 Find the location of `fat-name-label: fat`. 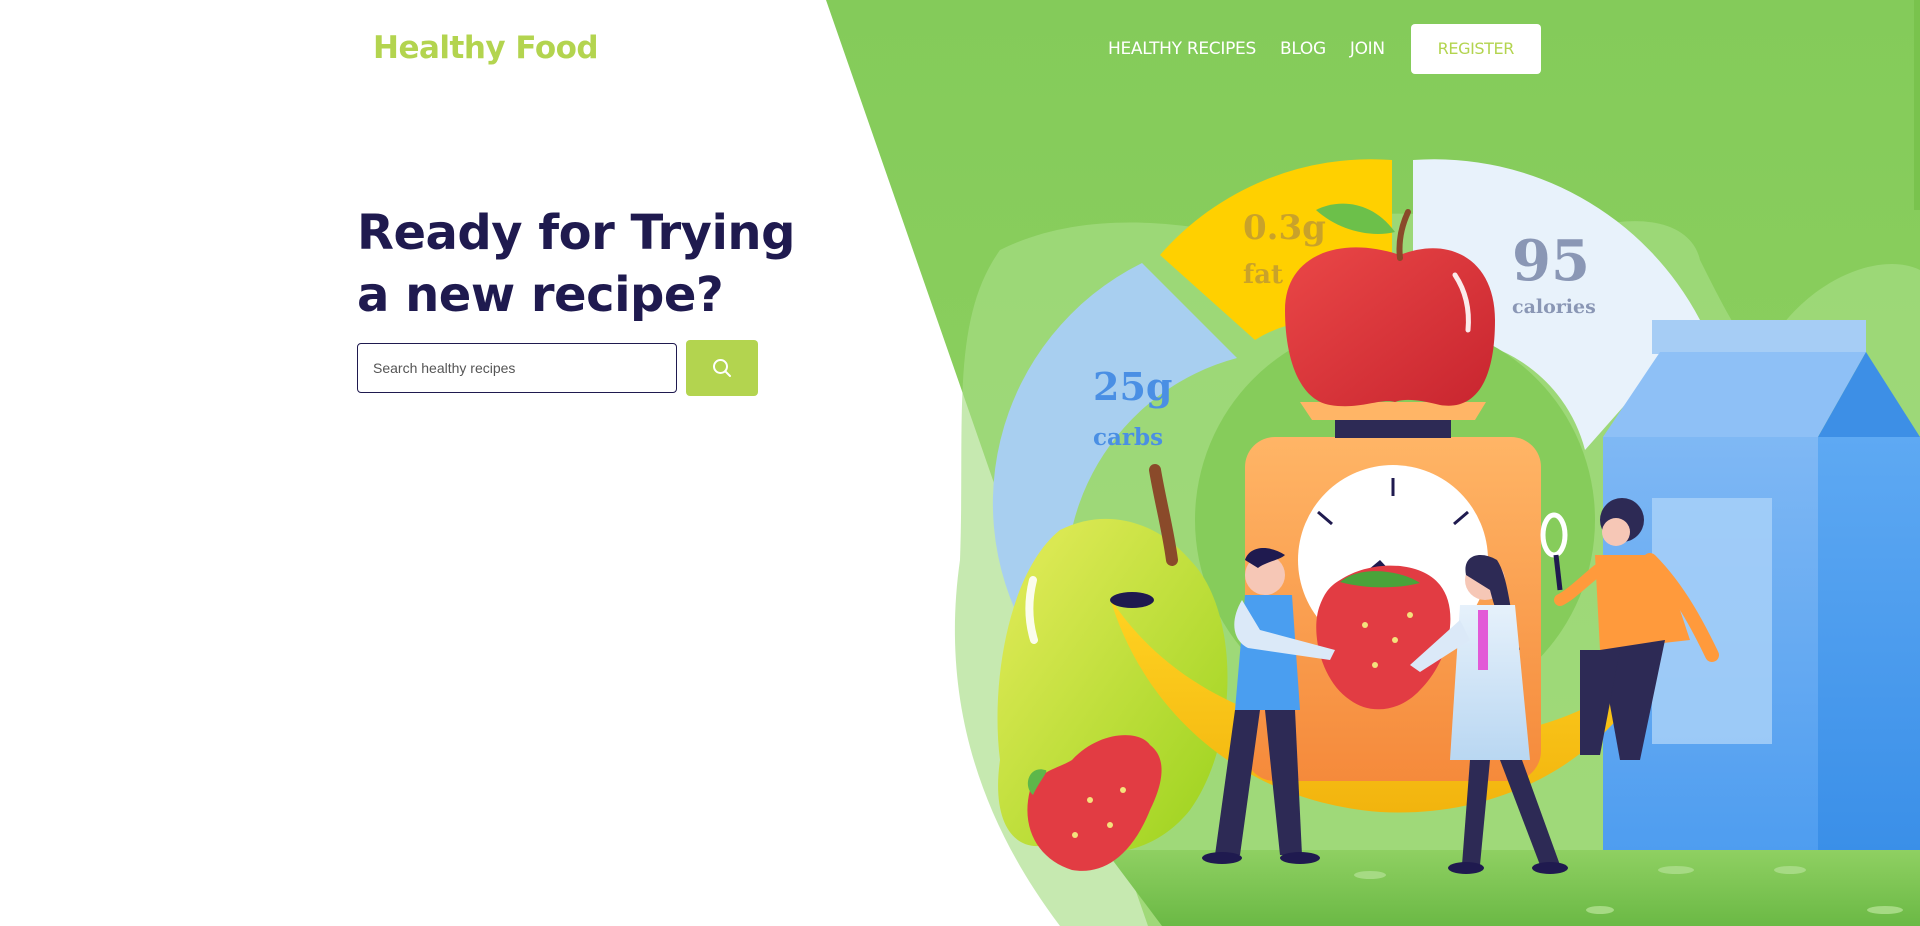

fat-name-label: fat is located at coordinates (1263, 275).